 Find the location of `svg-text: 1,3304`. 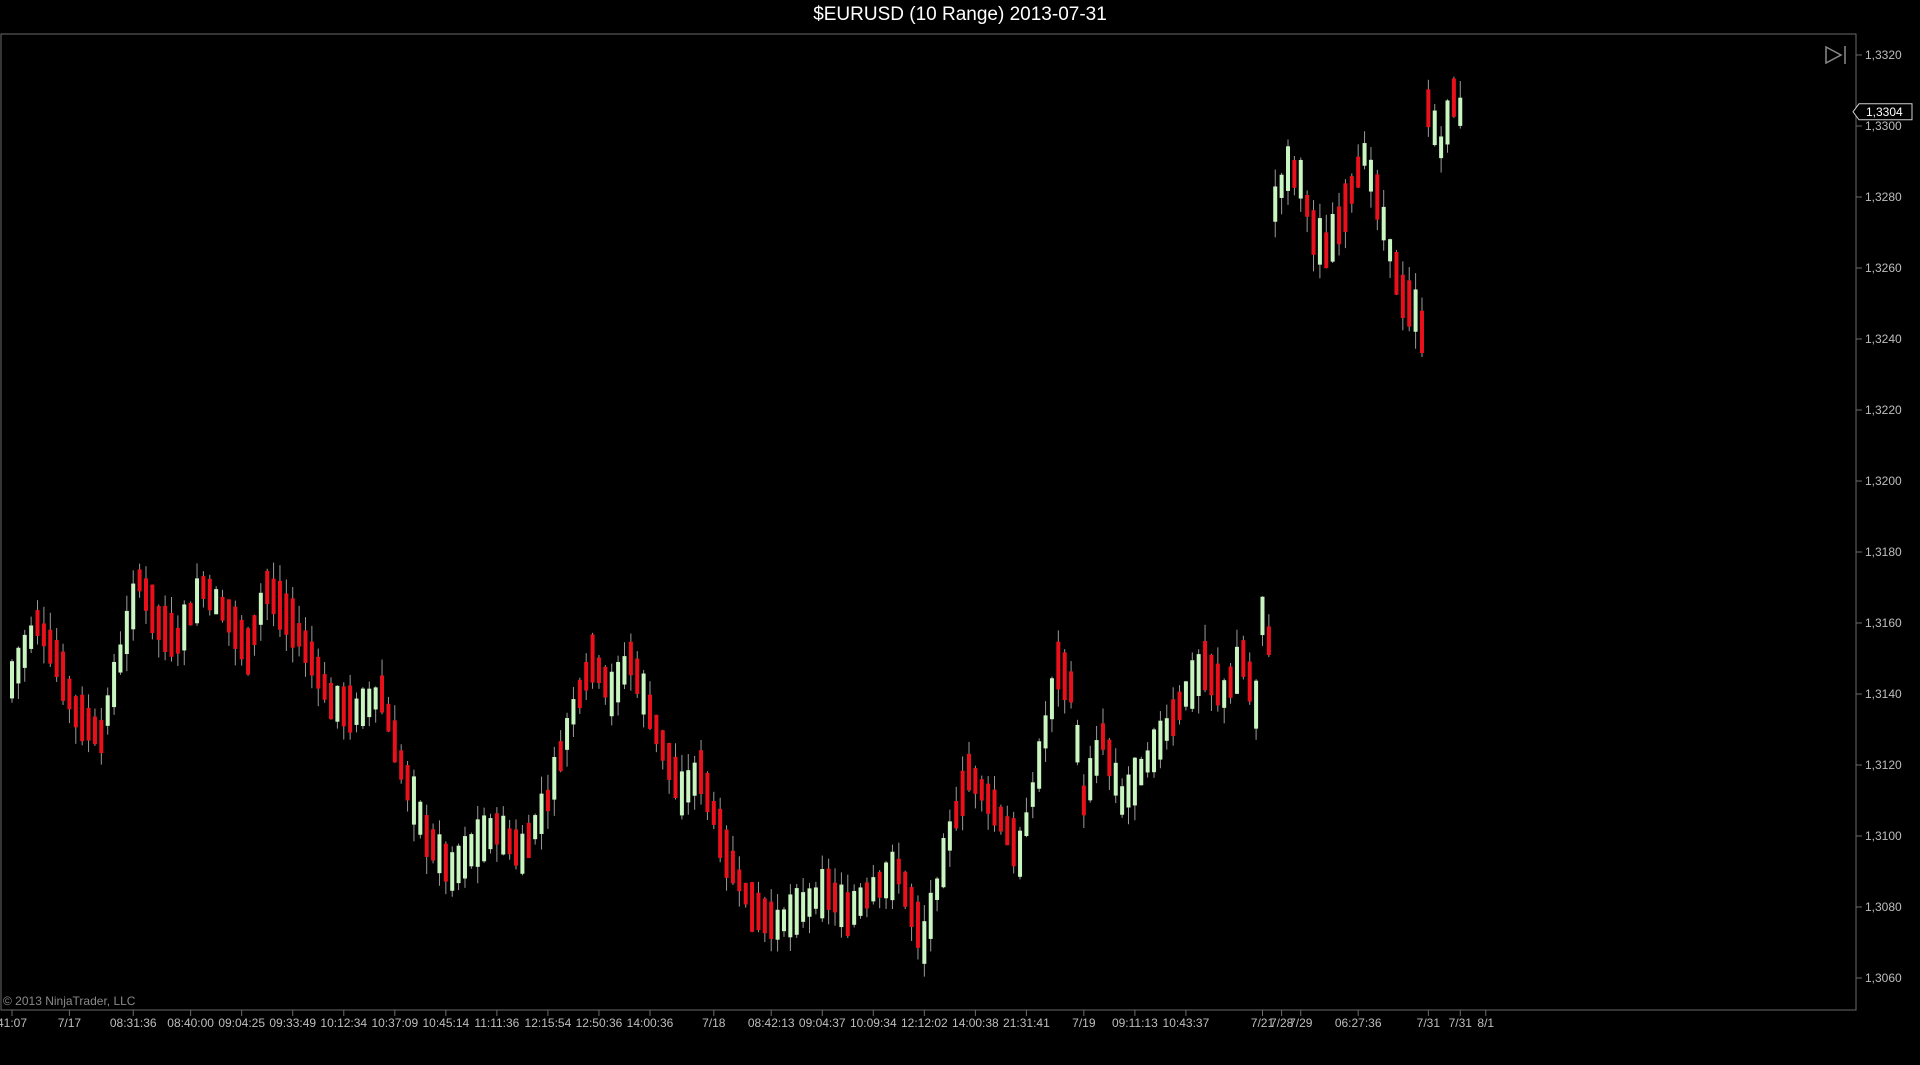

svg-text: 1,3304 is located at coordinates (1884, 112).